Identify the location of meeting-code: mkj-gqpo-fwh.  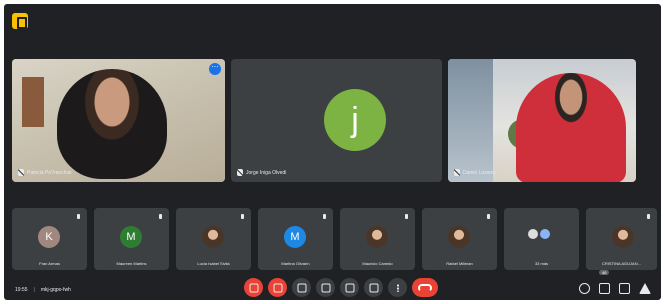
(55, 290).